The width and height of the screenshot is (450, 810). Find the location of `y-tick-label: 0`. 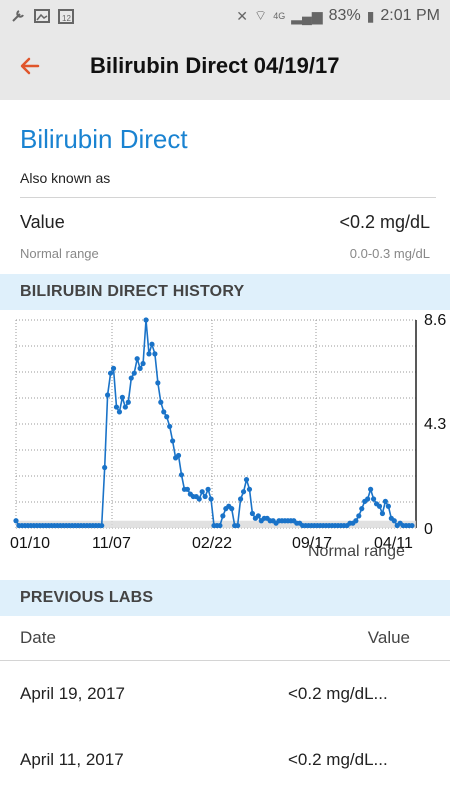

y-tick-label: 0 is located at coordinates (428, 529).